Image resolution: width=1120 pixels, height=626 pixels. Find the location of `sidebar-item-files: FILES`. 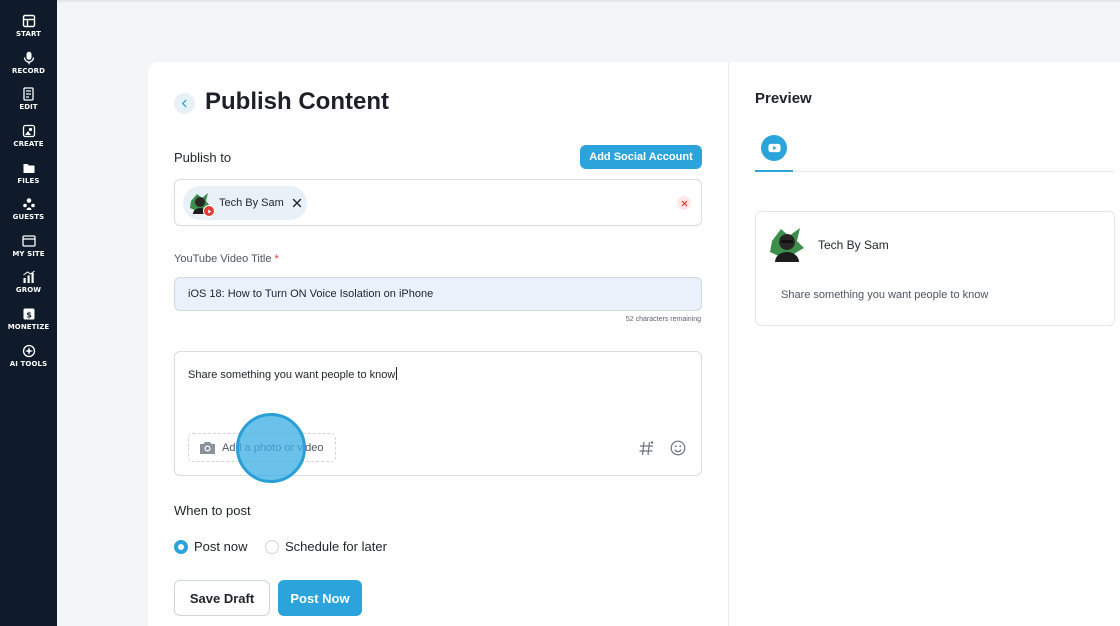

sidebar-item-files: FILES is located at coordinates (28, 173).